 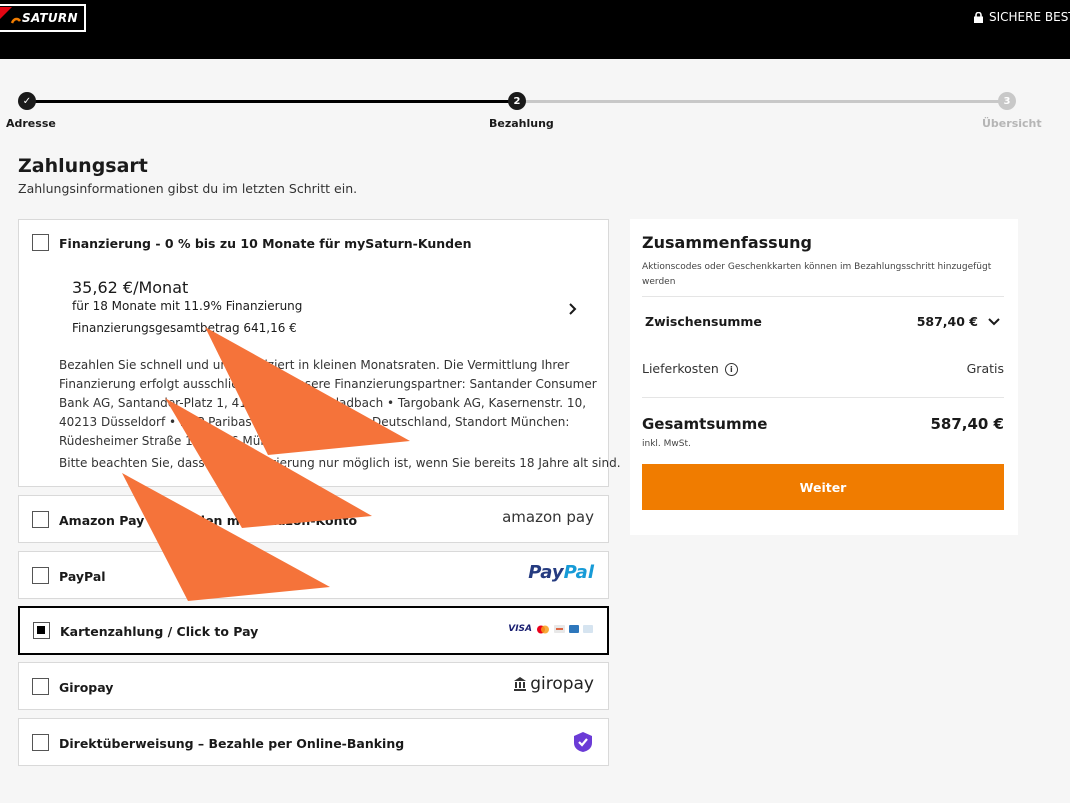 What do you see at coordinates (130, 287) in the screenshot?
I see `financing-monthly-amount: 35,62 €/Monat` at bounding box center [130, 287].